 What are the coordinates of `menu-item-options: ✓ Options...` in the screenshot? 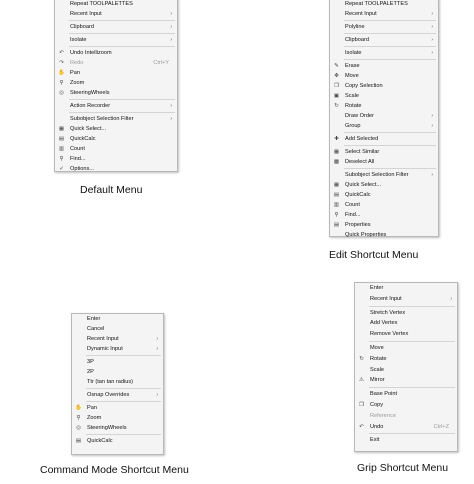 It's located at (116, 169).